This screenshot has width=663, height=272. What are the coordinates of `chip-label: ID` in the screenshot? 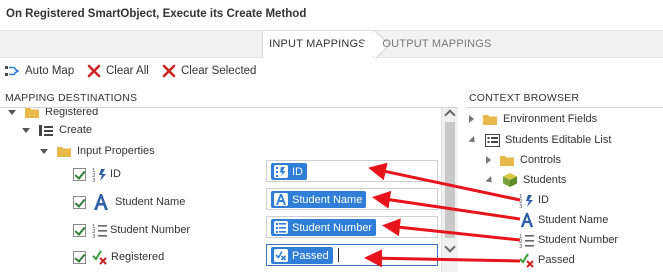 It's located at (297, 171).